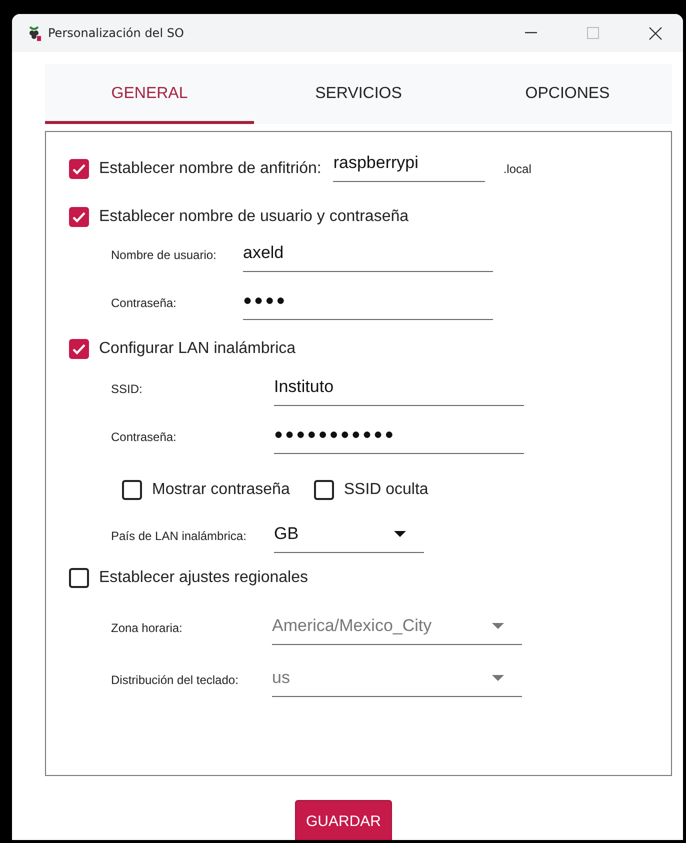  What do you see at coordinates (164, 256) in the screenshot?
I see `field-label: Nombre de usuario:` at bounding box center [164, 256].